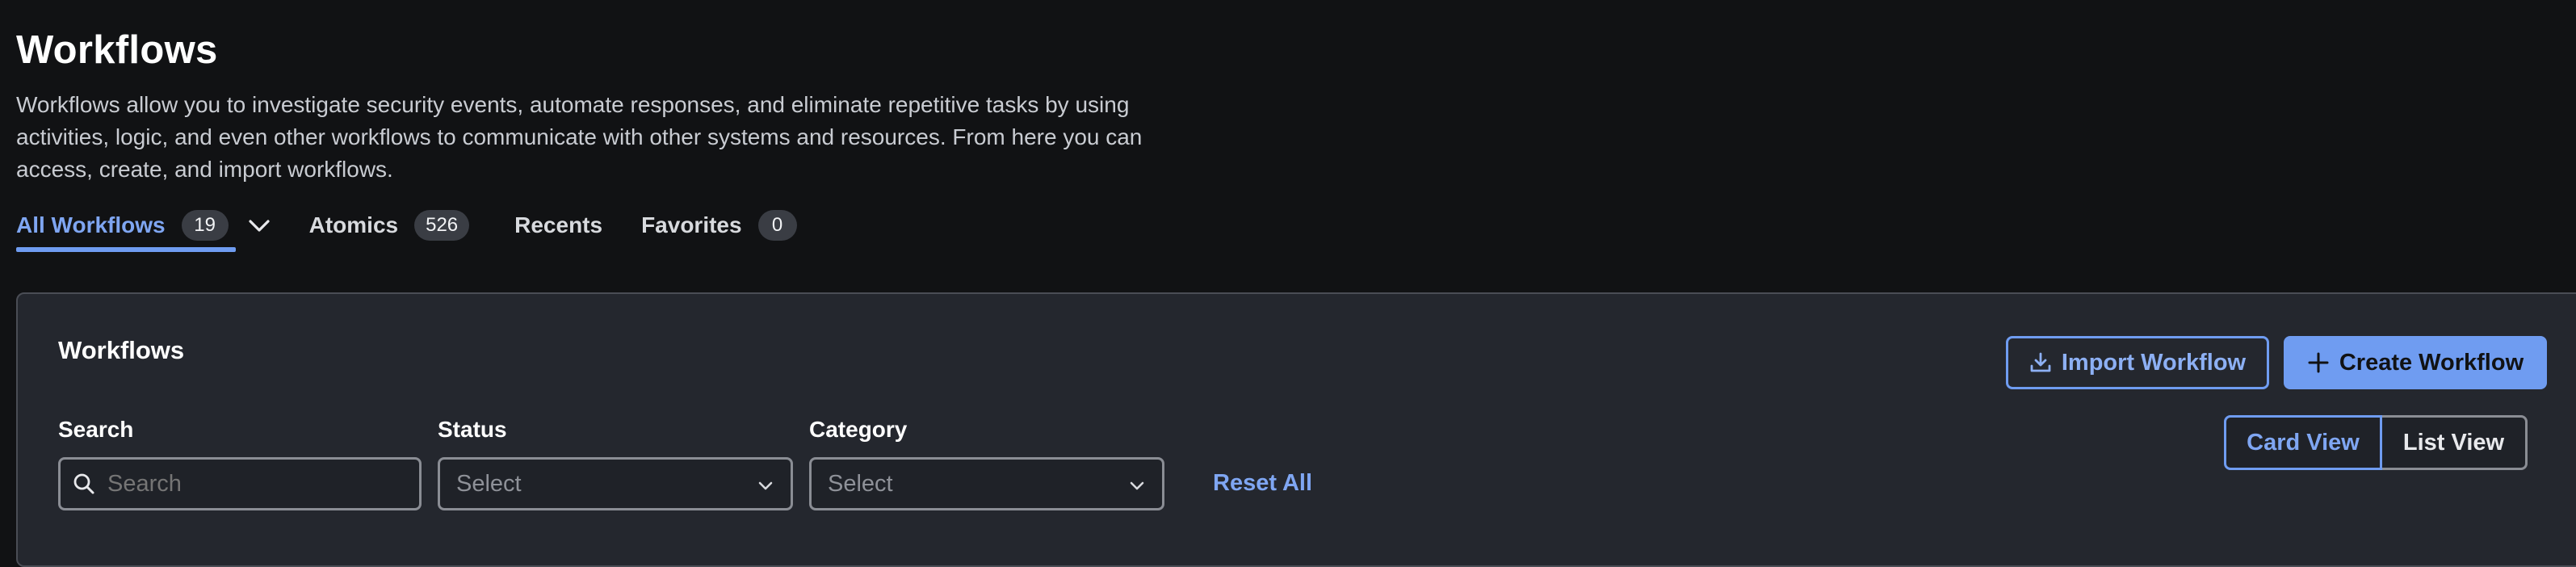  I want to click on search-input, so click(257, 483).